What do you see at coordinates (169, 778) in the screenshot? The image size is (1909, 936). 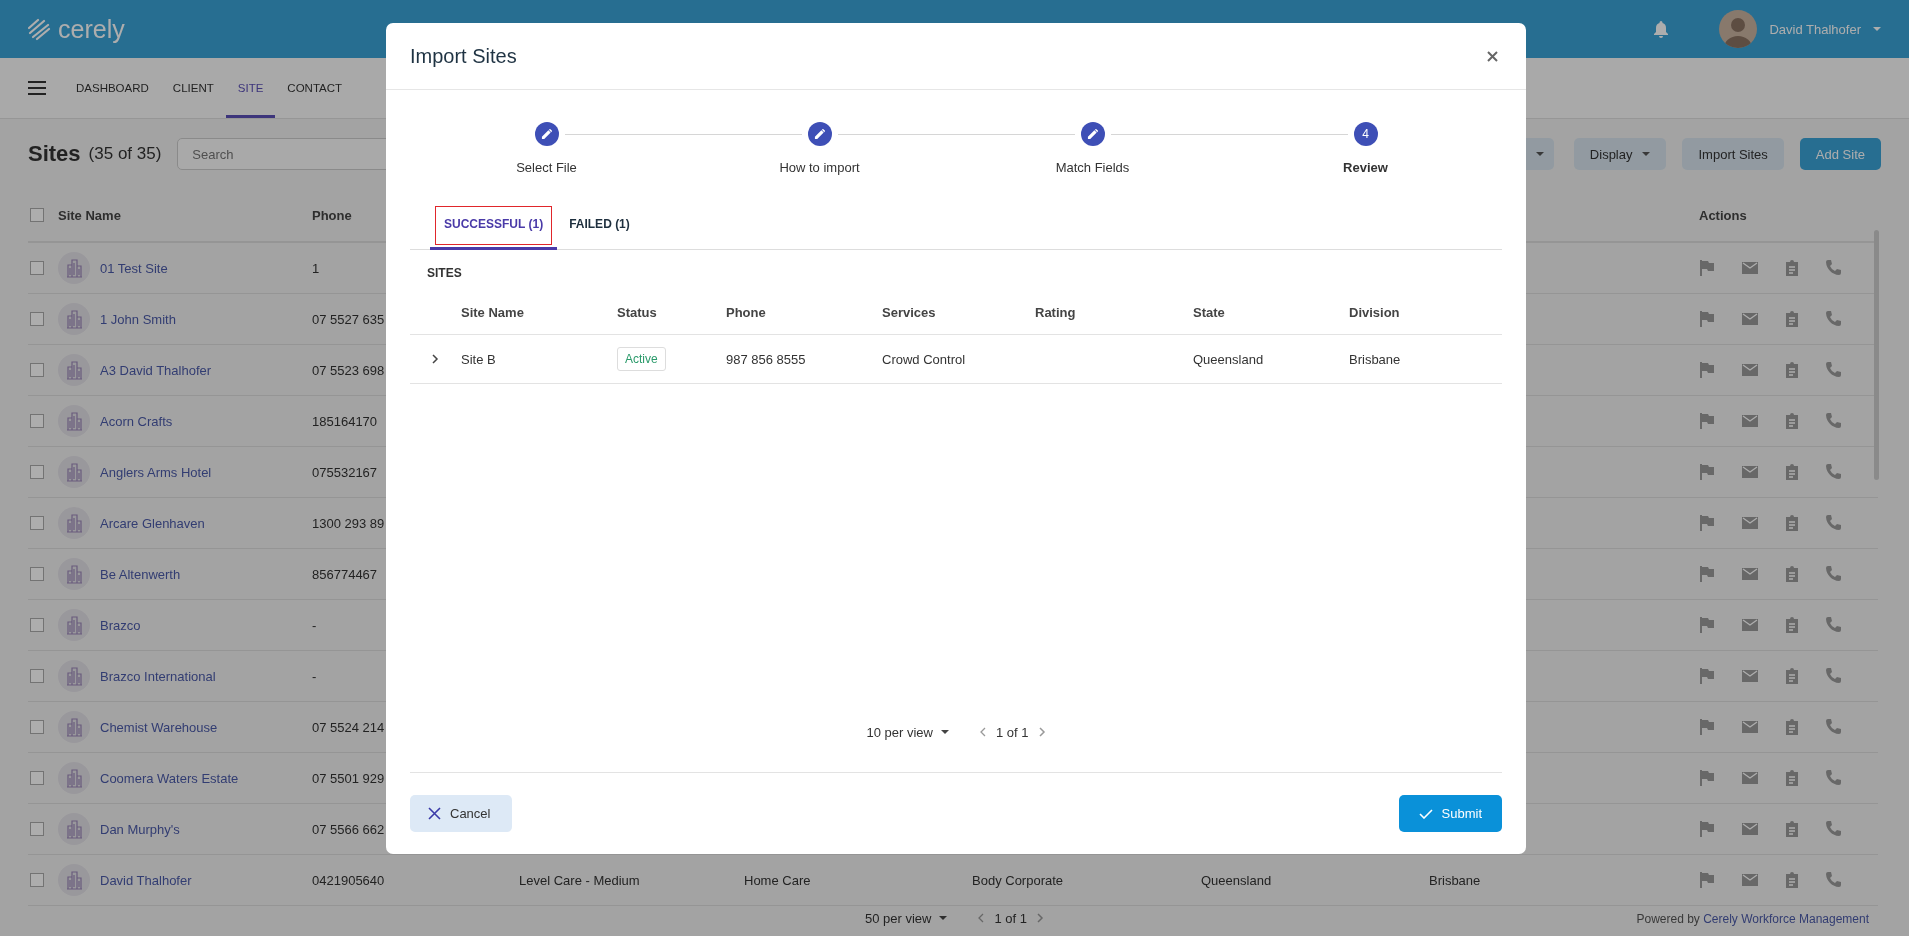 I see `site-name-link: Coomera Waters Estate` at bounding box center [169, 778].